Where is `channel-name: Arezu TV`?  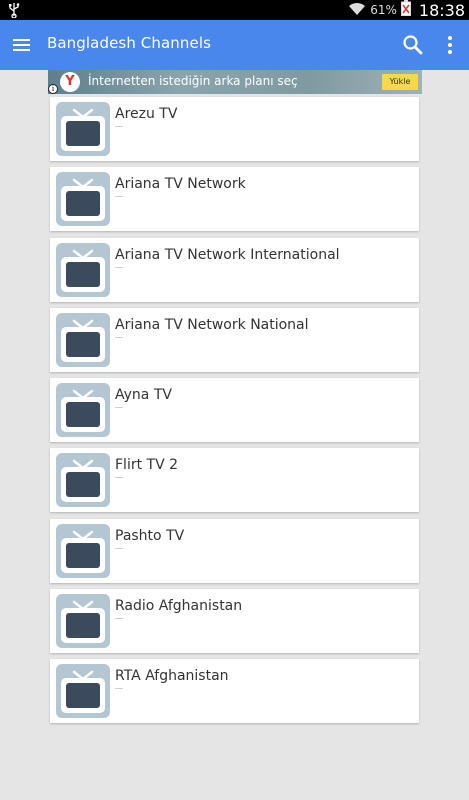 channel-name: Arezu TV is located at coordinates (146, 114).